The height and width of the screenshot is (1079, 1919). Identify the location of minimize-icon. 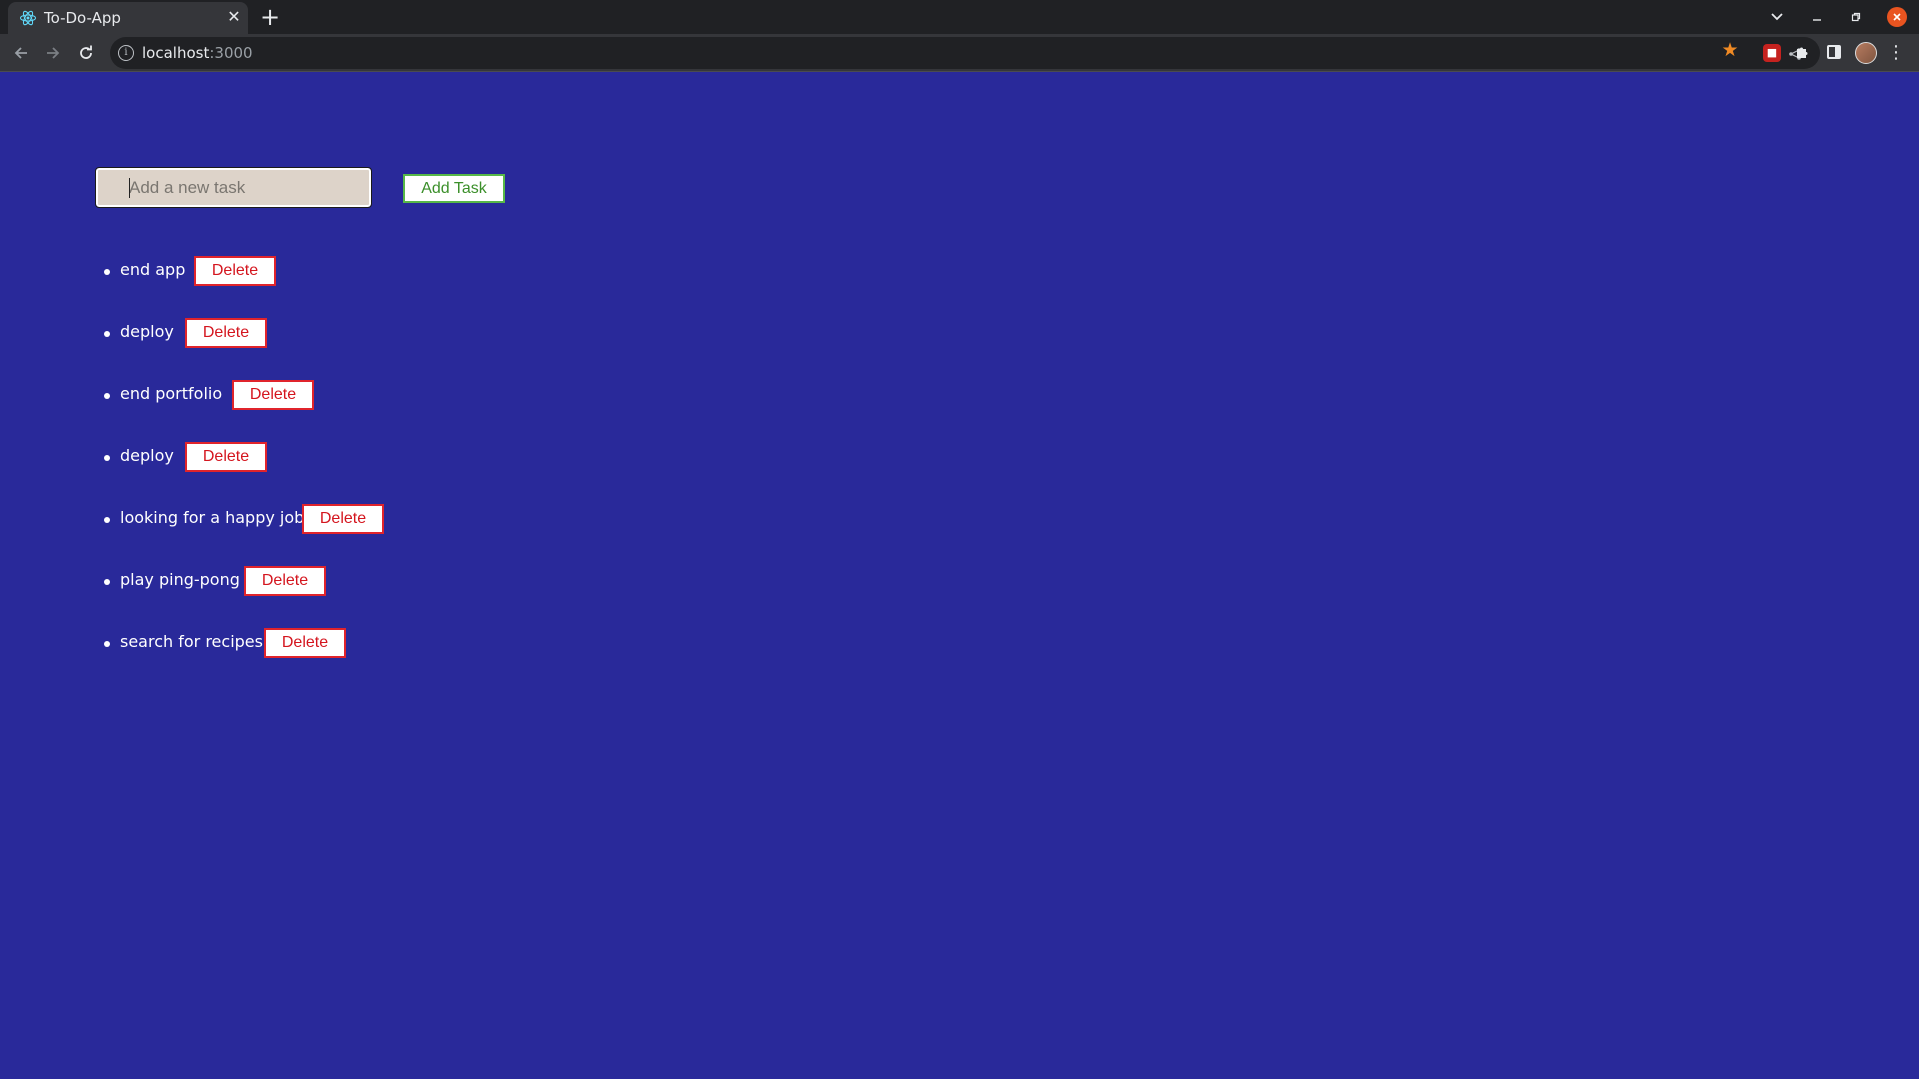
(1817, 17).